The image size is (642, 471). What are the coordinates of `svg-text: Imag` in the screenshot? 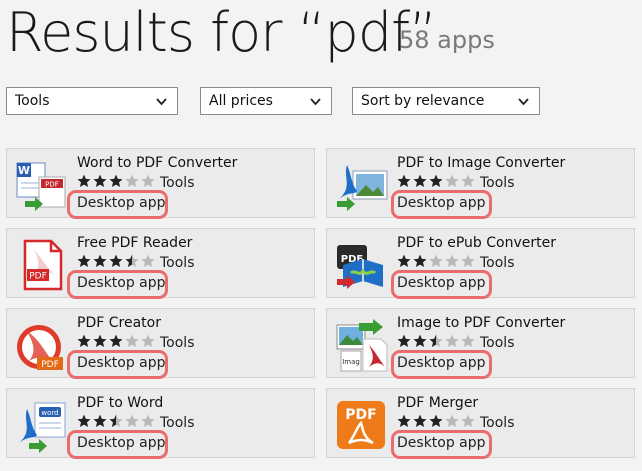 It's located at (351, 362).